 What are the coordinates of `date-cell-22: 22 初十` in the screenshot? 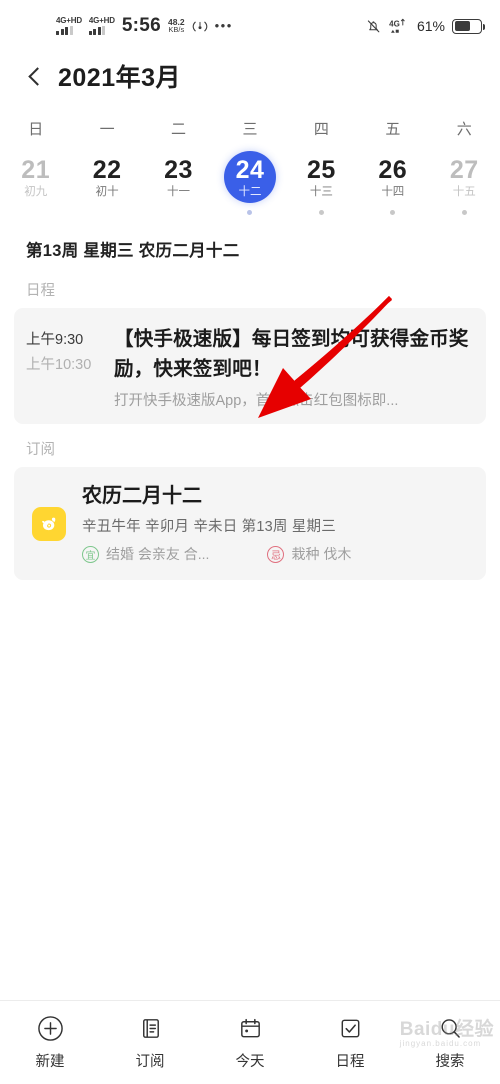 It's located at (106, 183).